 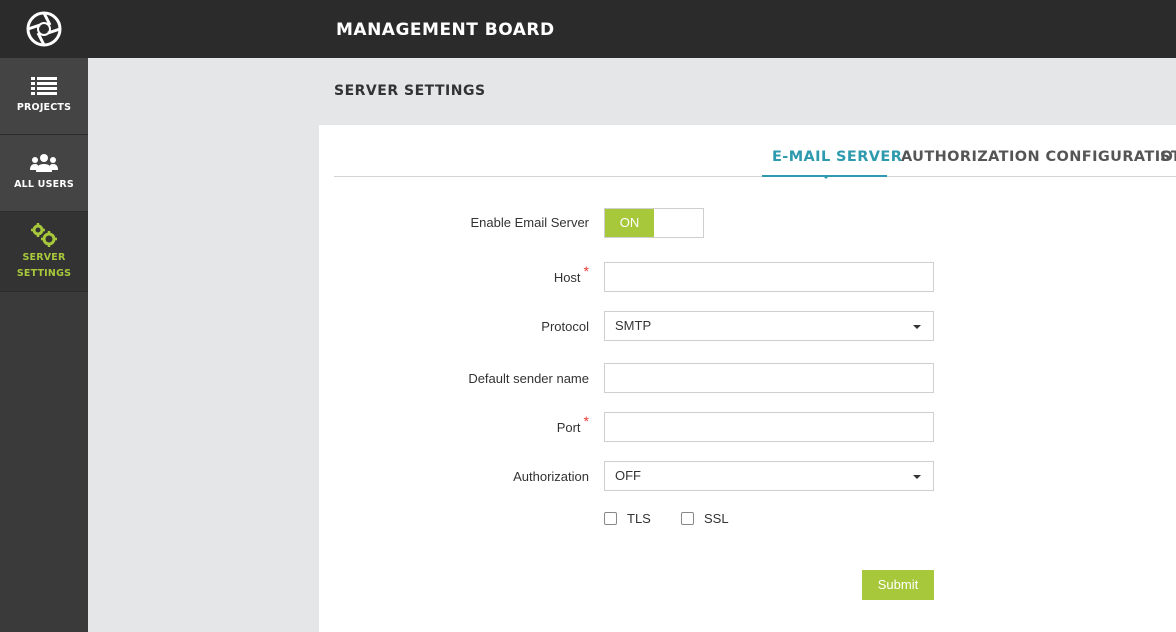 I want to click on toggle-on-state: ON, so click(x=629, y=223).